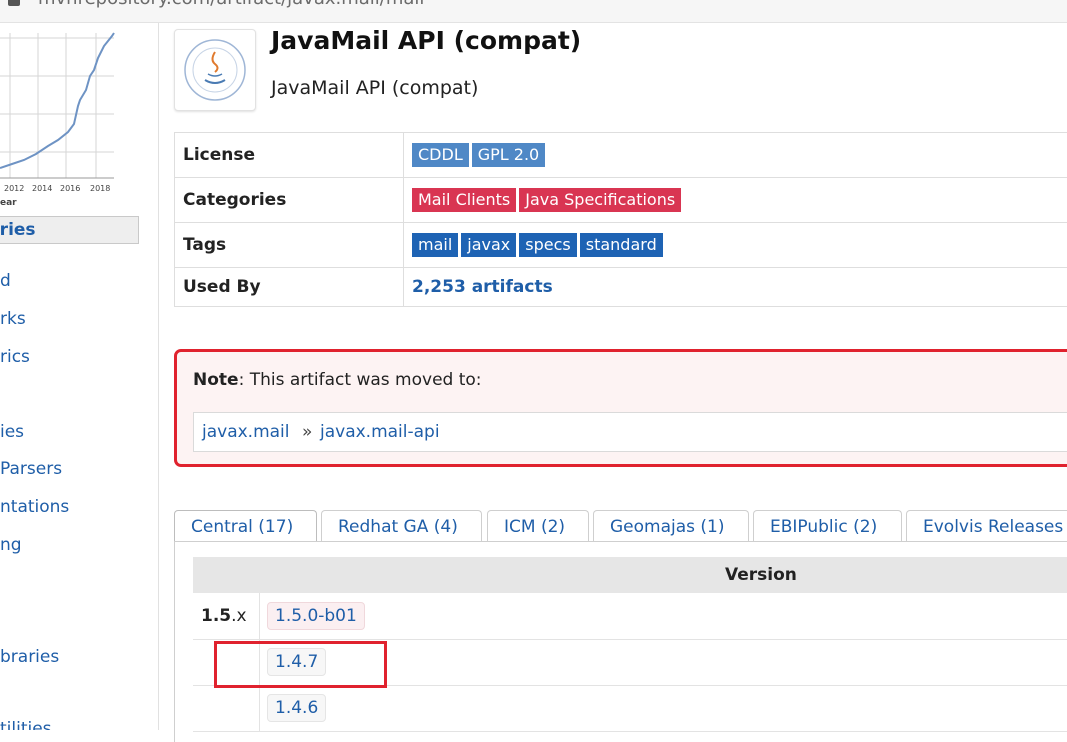 The height and width of the screenshot is (742, 1067). I want to click on license-label: License, so click(289, 155).